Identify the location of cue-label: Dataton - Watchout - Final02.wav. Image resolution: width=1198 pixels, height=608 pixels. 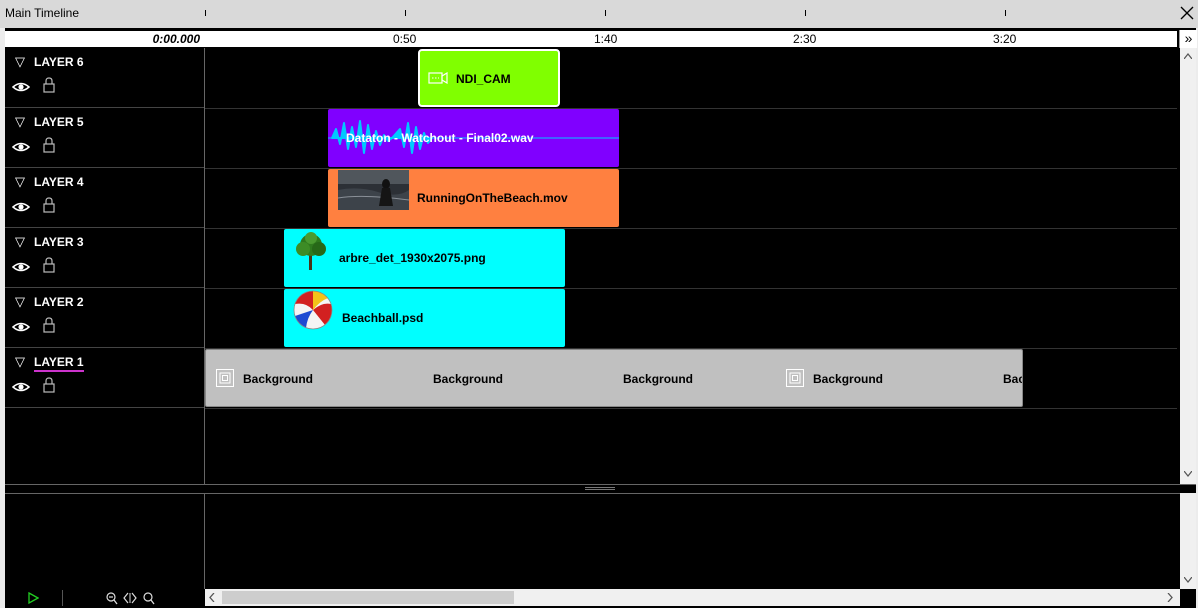
(440, 138).